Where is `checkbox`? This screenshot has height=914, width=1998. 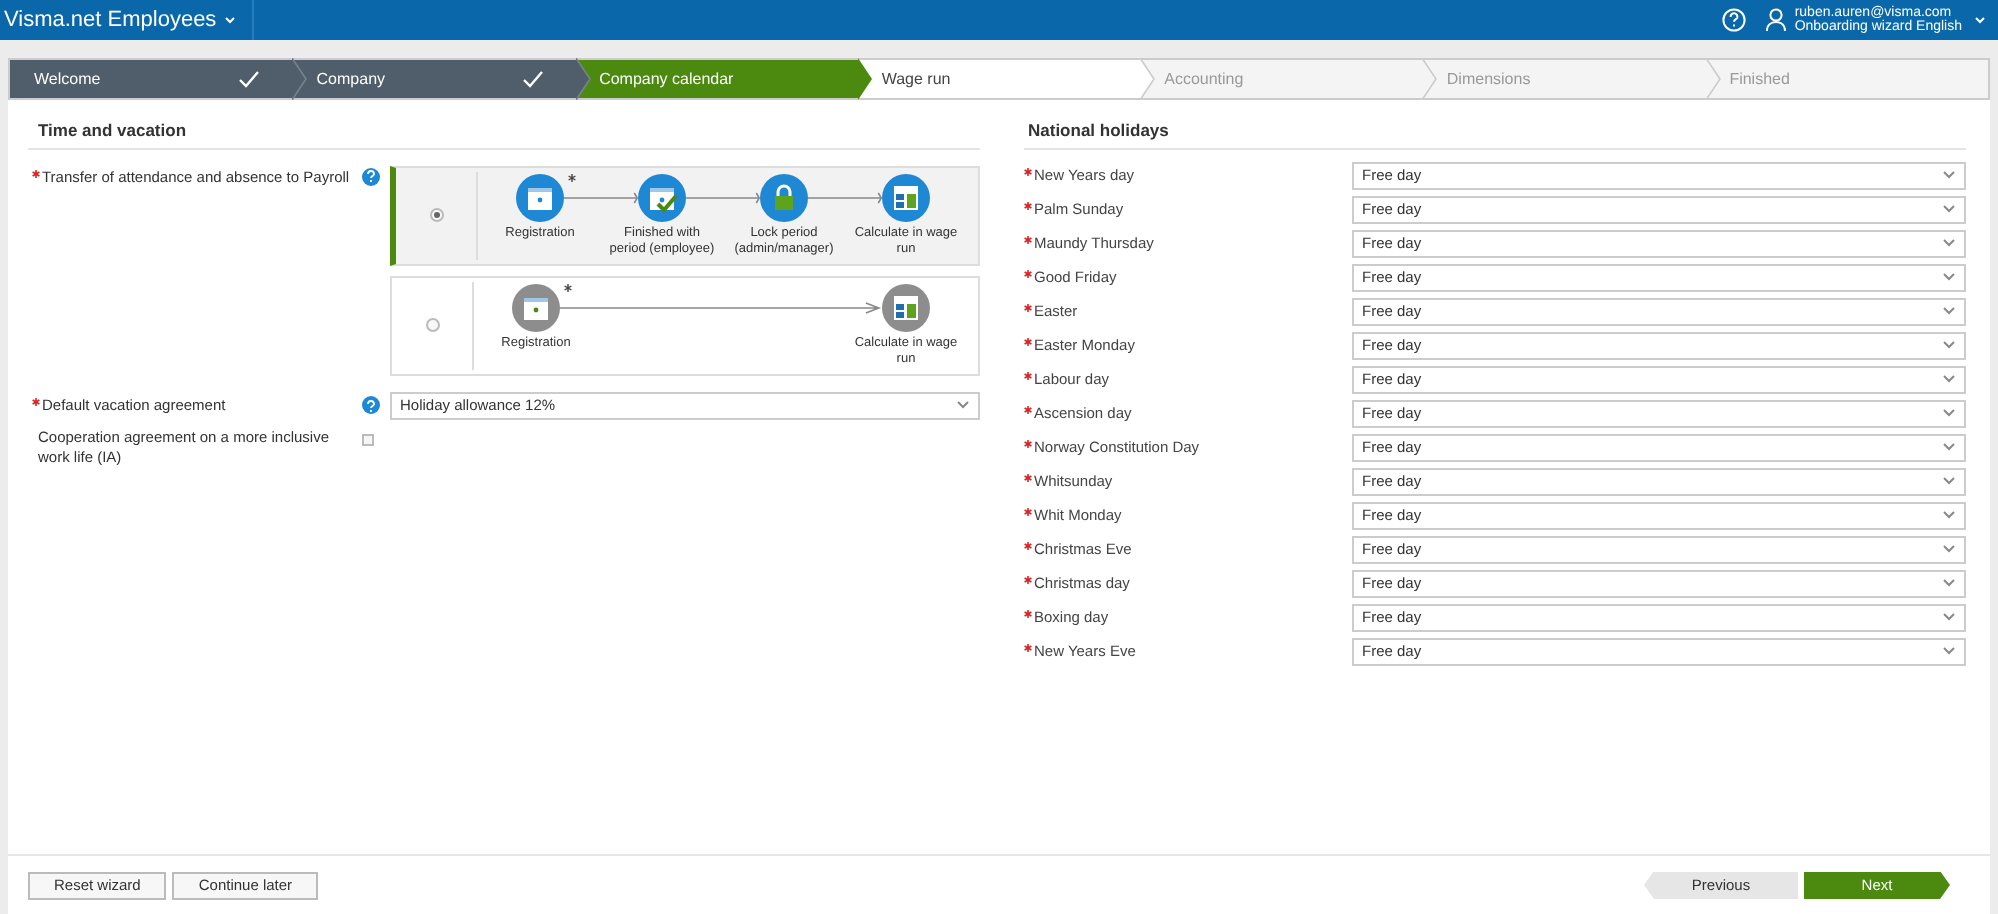 checkbox is located at coordinates (368, 439).